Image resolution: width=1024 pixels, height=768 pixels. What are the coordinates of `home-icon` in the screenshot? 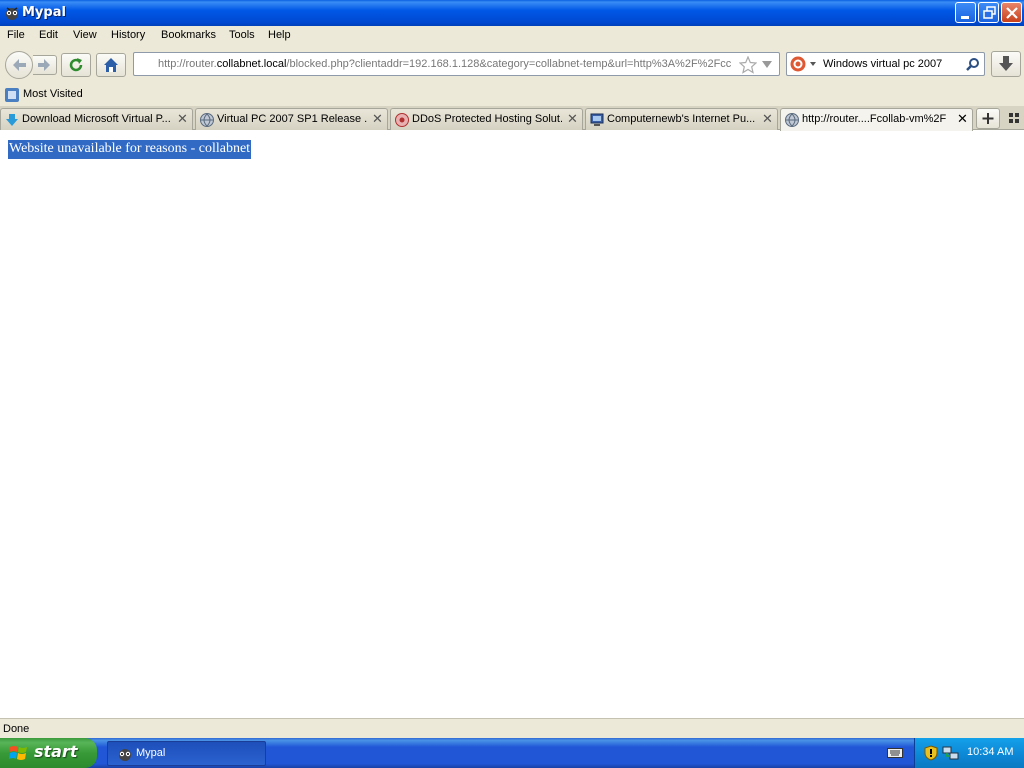 It's located at (111, 65).